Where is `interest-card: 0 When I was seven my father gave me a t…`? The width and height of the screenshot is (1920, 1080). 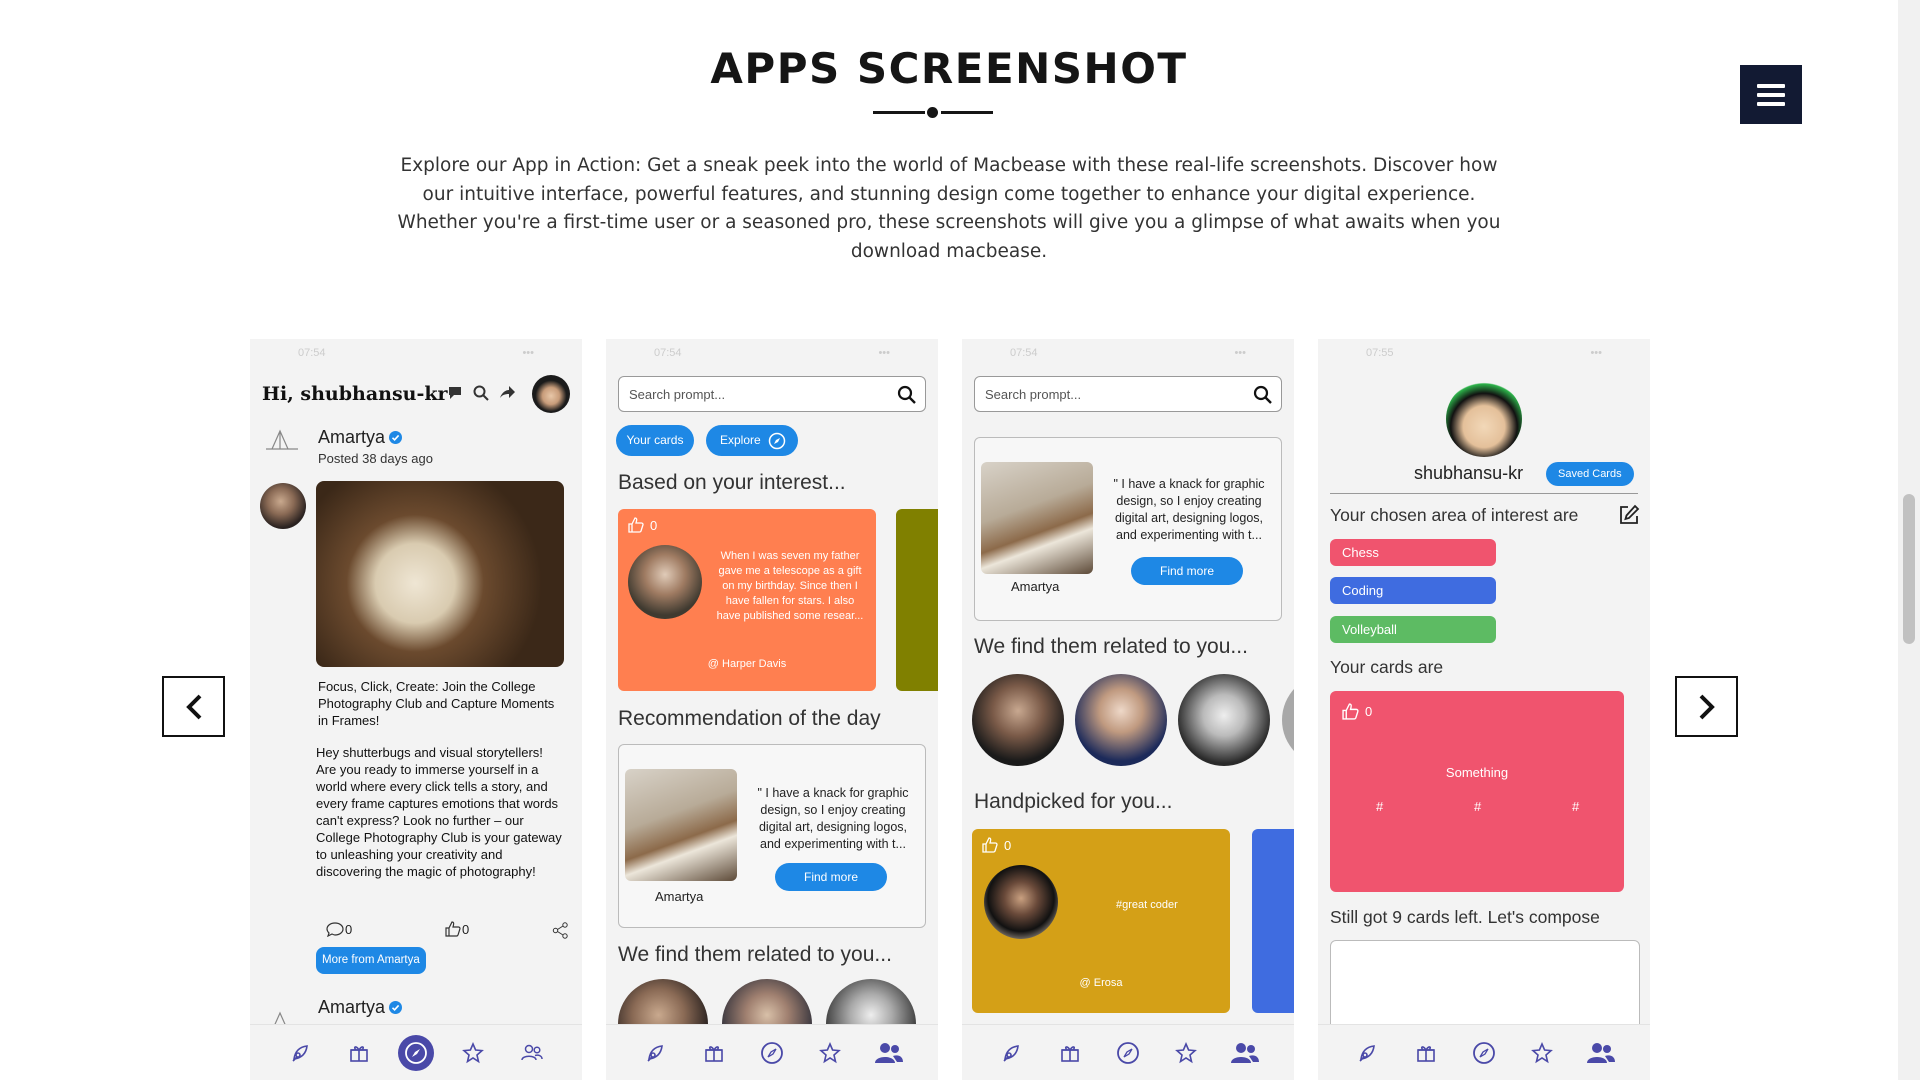 interest-card: 0 When I was seven my father gave me a t… is located at coordinates (747, 600).